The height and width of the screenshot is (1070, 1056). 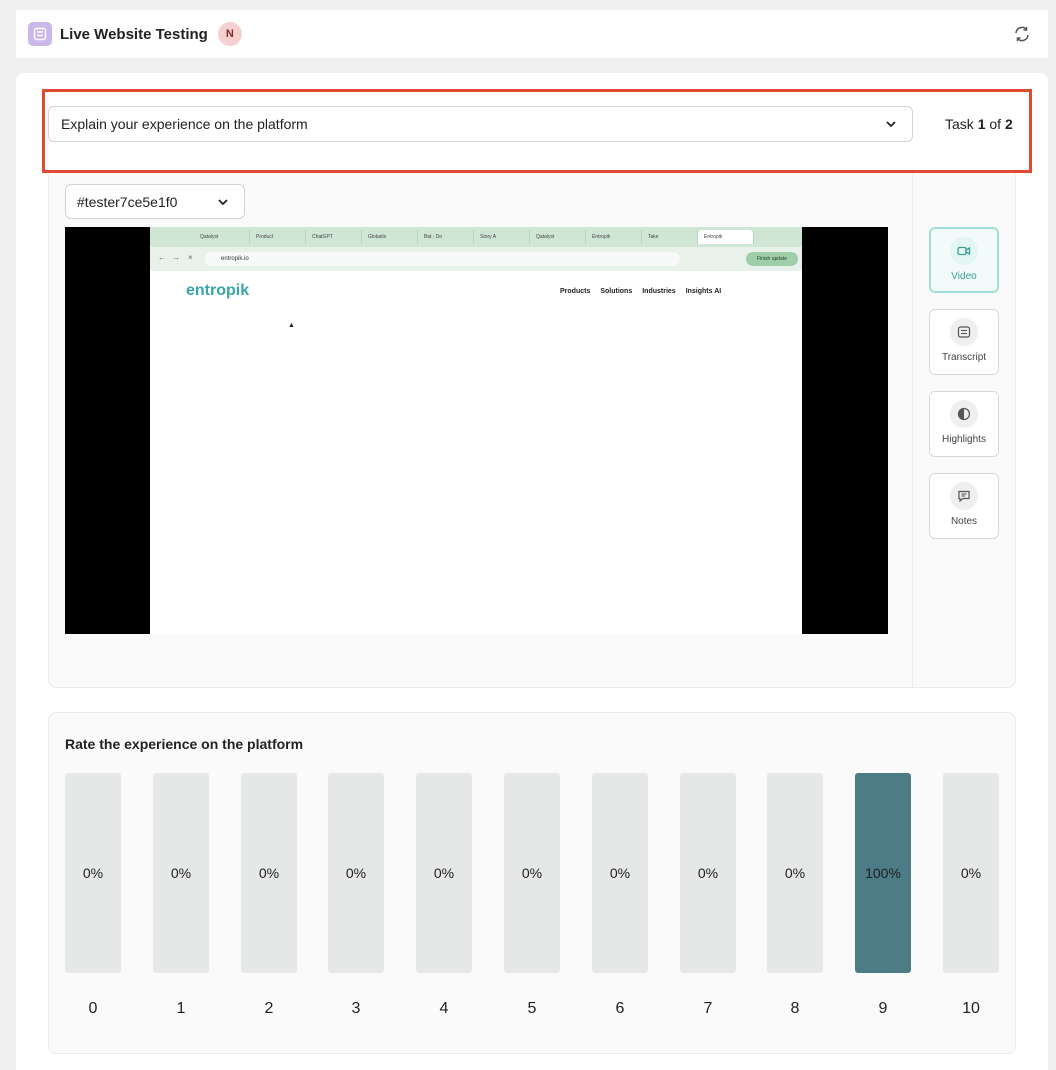 I want to click on notes-tab-button: Notes, so click(x=964, y=506).